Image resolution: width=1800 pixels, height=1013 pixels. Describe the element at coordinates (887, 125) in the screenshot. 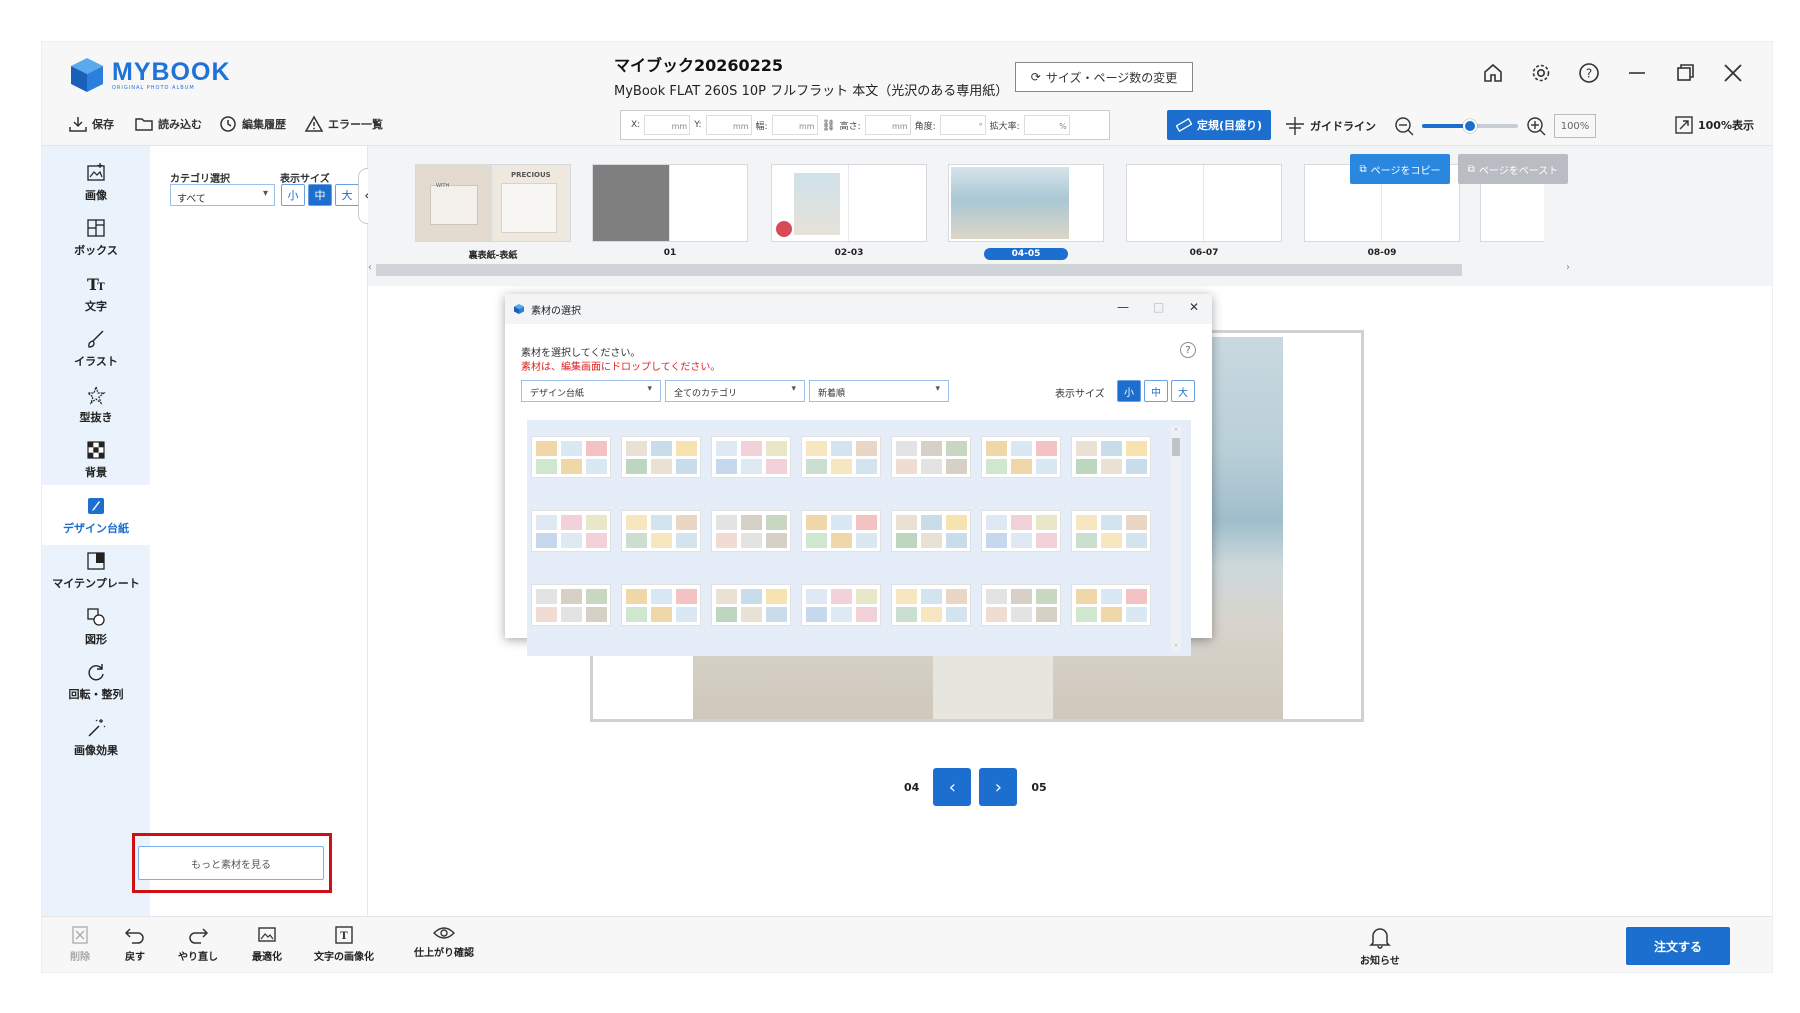

I see `height-field: mm` at that location.